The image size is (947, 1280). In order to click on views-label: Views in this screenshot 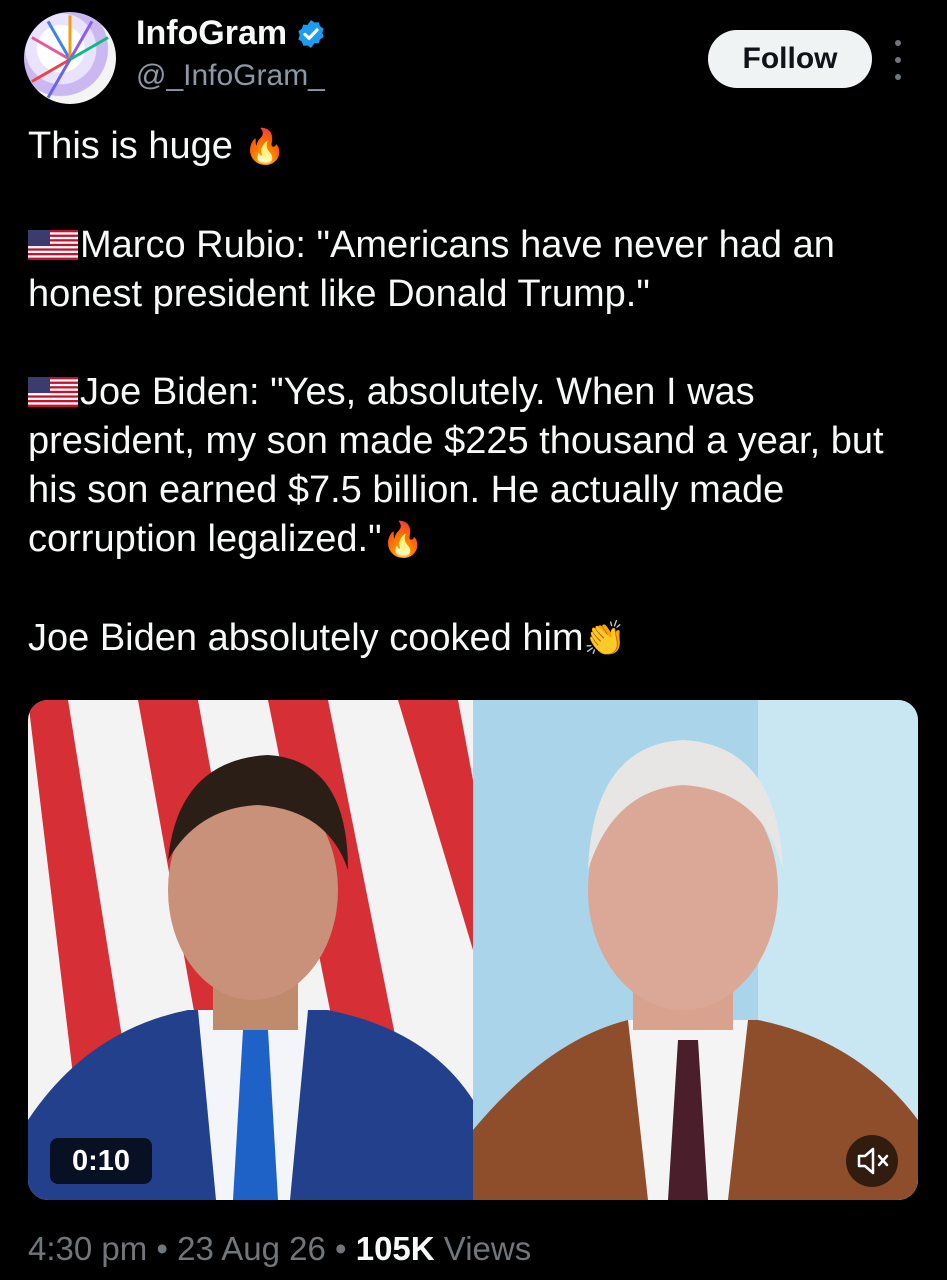, I will do `click(487, 1248)`.